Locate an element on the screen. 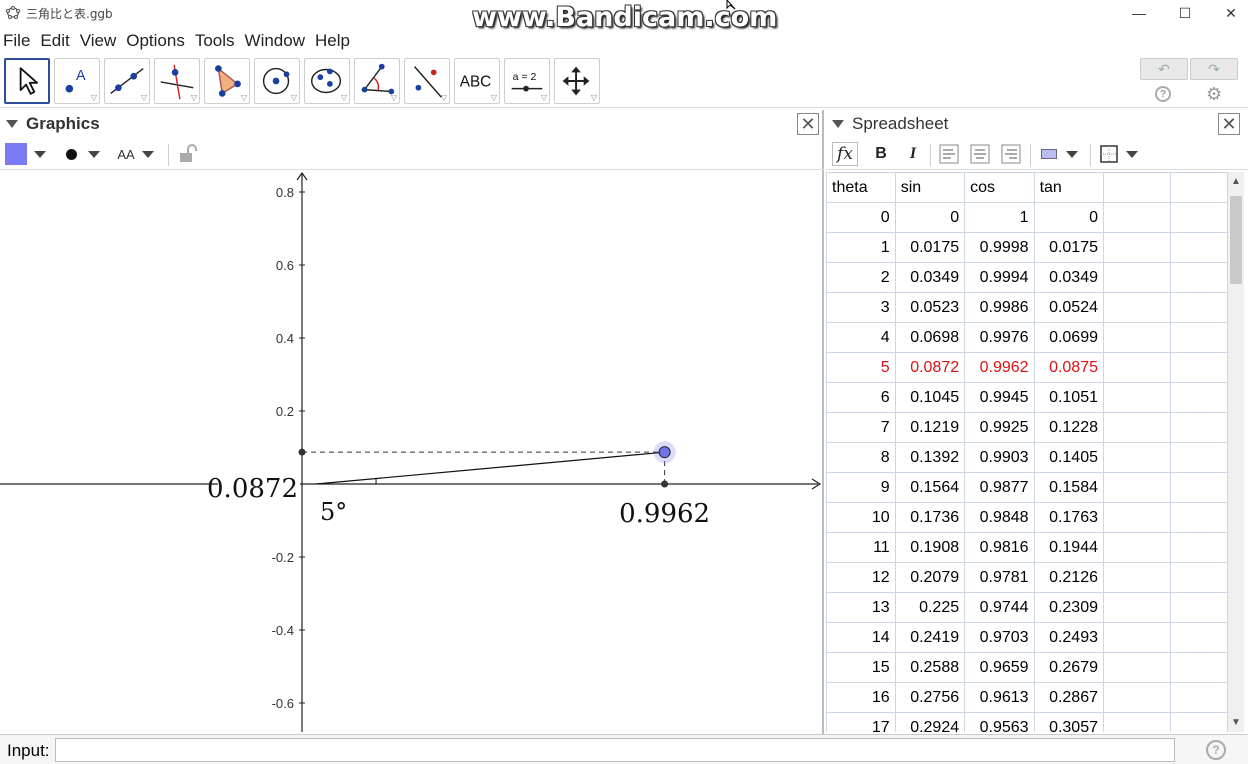  table-cell: 0.9659 is located at coordinates (999, 667).